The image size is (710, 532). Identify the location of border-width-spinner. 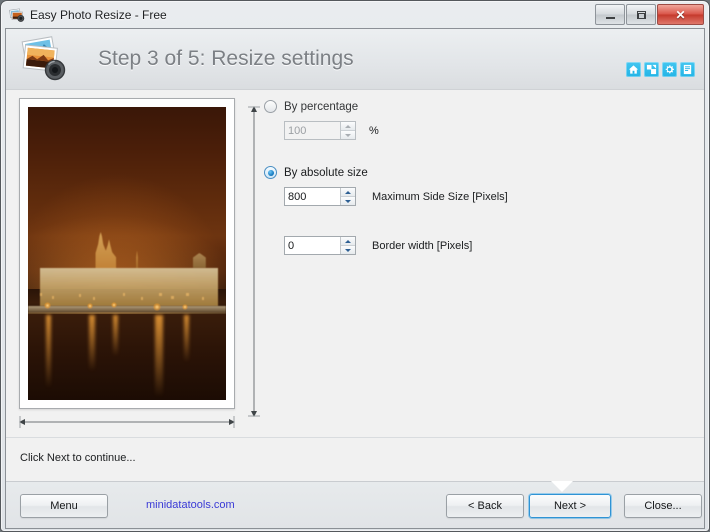
(320, 245).